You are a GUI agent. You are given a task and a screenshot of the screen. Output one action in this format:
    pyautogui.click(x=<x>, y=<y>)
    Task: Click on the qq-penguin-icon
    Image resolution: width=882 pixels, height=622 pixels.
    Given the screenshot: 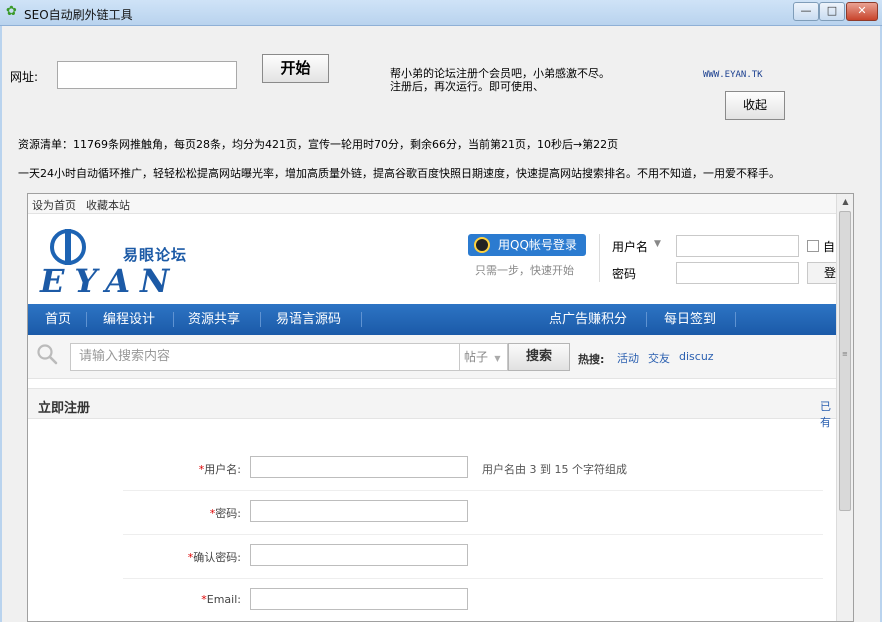 What is the action you would take?
    pyautogui.click(x=482, y=245)
    